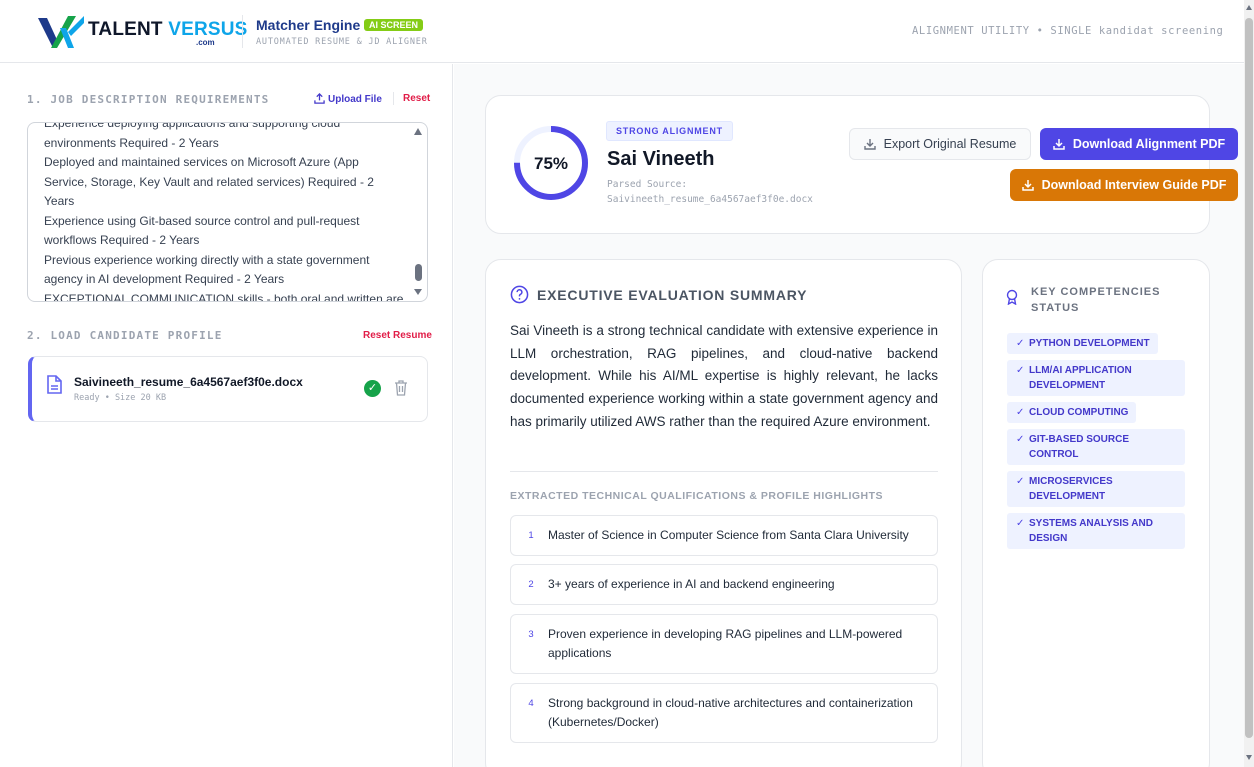  Describe the element at coordinates (531, 634) in the screenshot. I see `qualification-number: 3` at that location.